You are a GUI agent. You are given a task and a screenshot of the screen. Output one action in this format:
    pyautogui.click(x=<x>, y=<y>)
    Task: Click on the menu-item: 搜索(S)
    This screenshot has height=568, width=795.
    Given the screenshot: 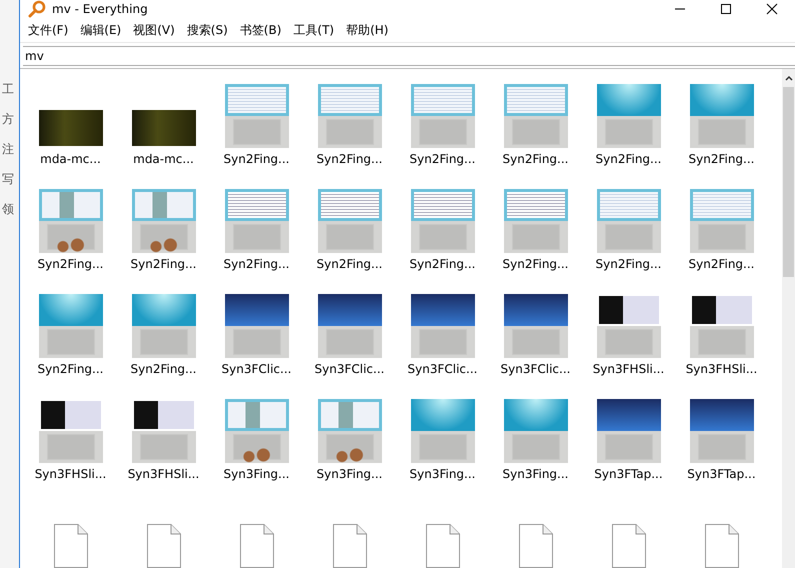 What is the action you would take?
    pyautogui.click(x=207, y=30)
    